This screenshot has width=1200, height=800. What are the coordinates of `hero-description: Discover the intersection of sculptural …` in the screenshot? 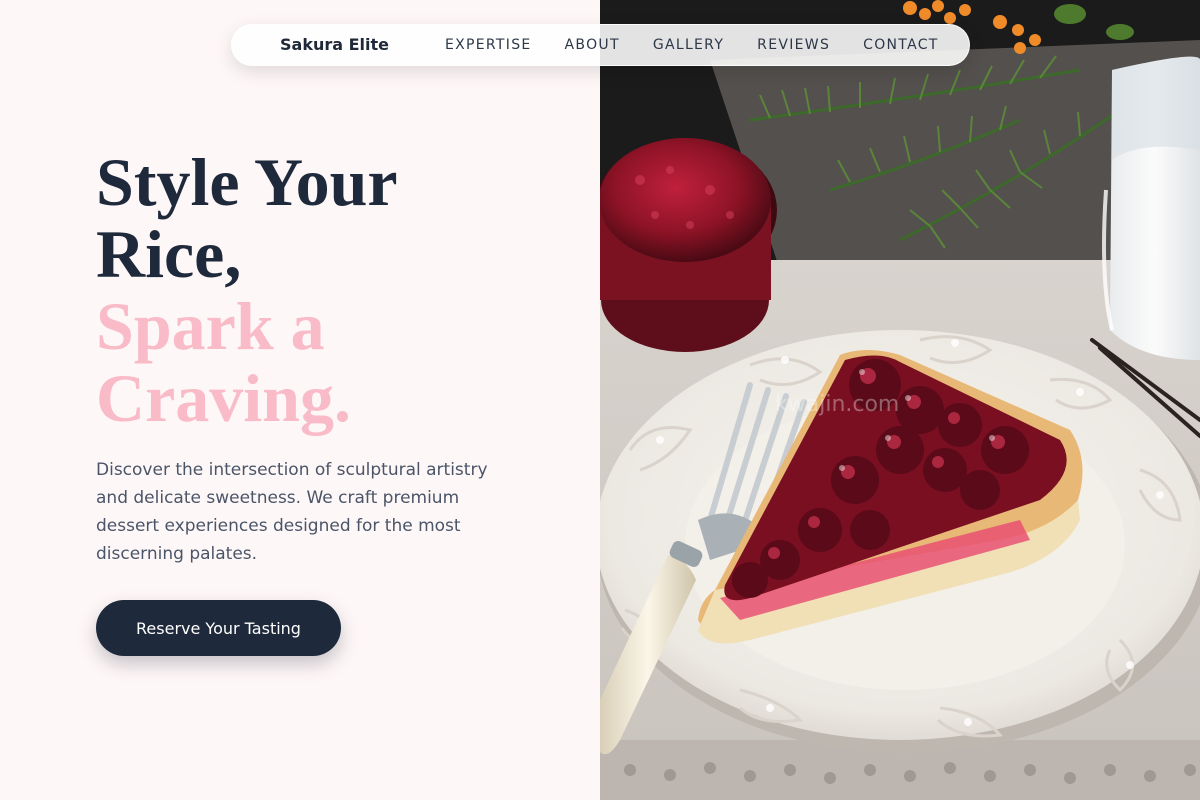 It's located at (292, 512).